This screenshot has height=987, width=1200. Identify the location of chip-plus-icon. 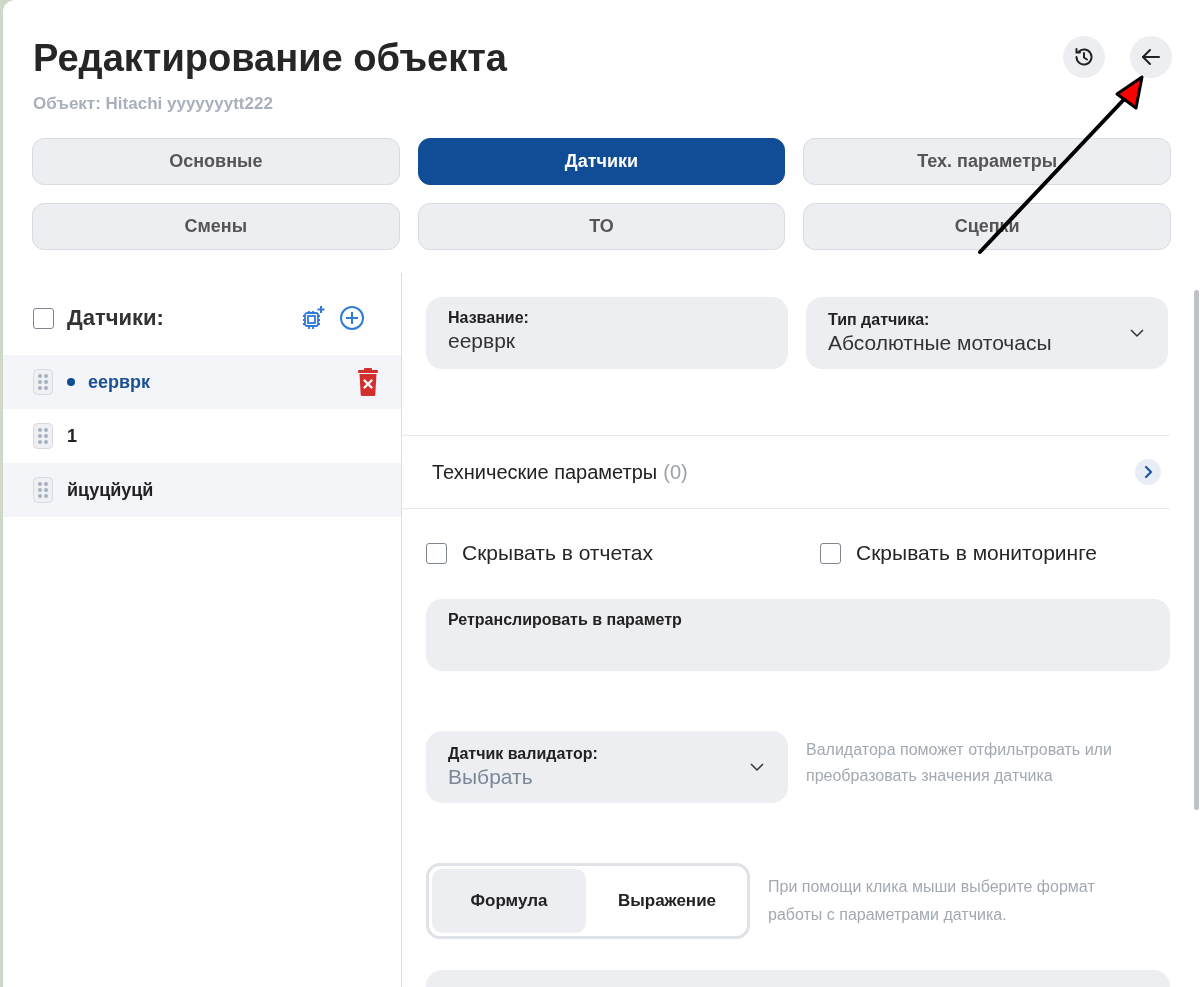
(313, 318).